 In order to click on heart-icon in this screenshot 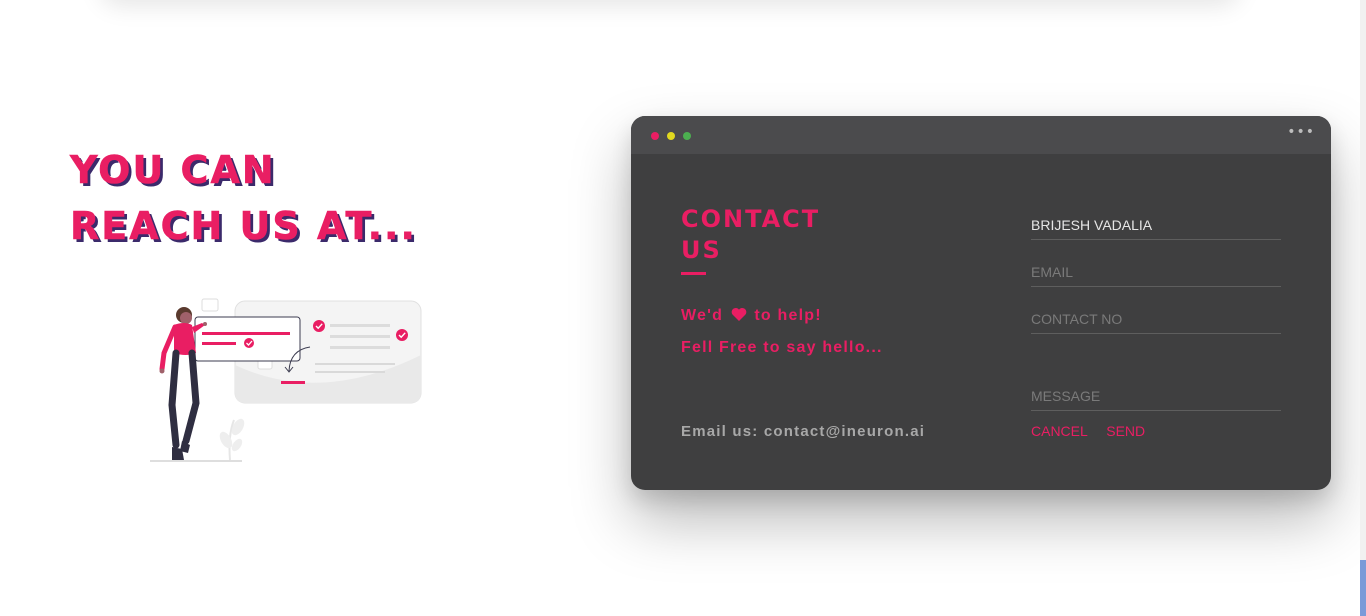, I will do `click(739, 314)`.